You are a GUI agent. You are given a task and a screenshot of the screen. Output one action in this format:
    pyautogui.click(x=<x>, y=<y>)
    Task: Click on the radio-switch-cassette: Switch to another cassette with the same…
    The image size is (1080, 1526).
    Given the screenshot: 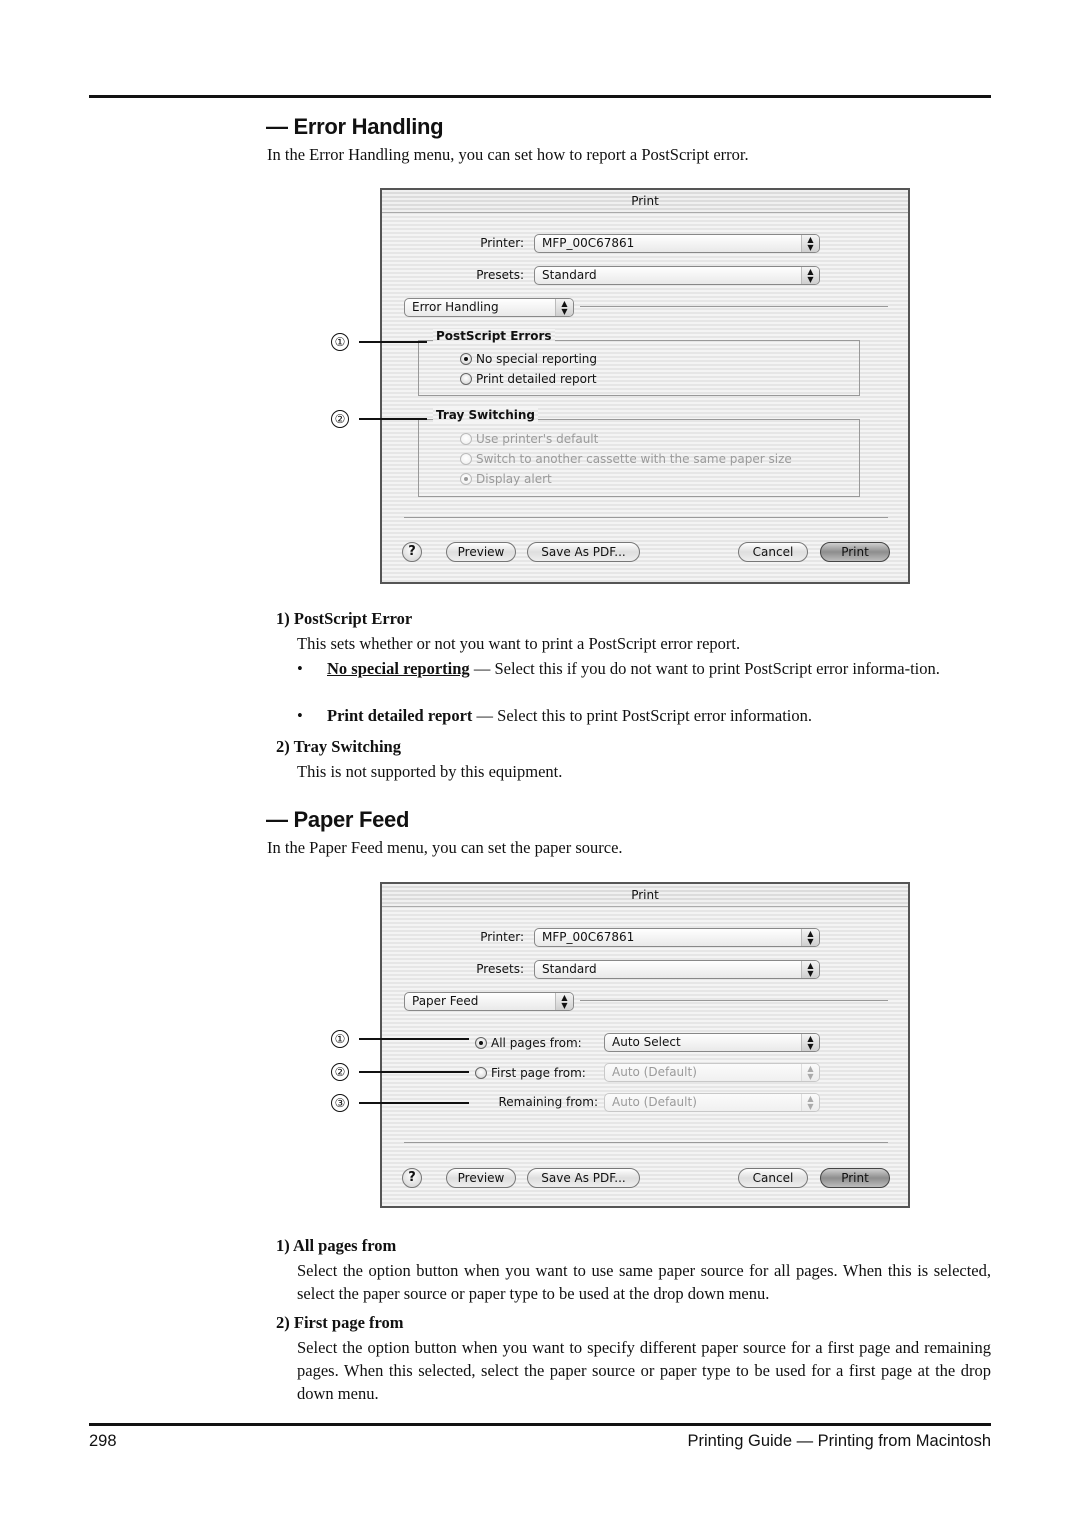 What is the action you would take?
    pyautogui.click(x=626, y=459)
    